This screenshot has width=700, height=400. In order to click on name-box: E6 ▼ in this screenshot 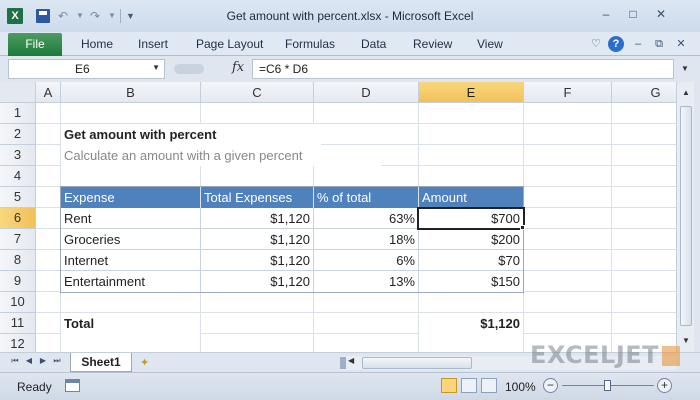, I will do `click(86, 69)`.